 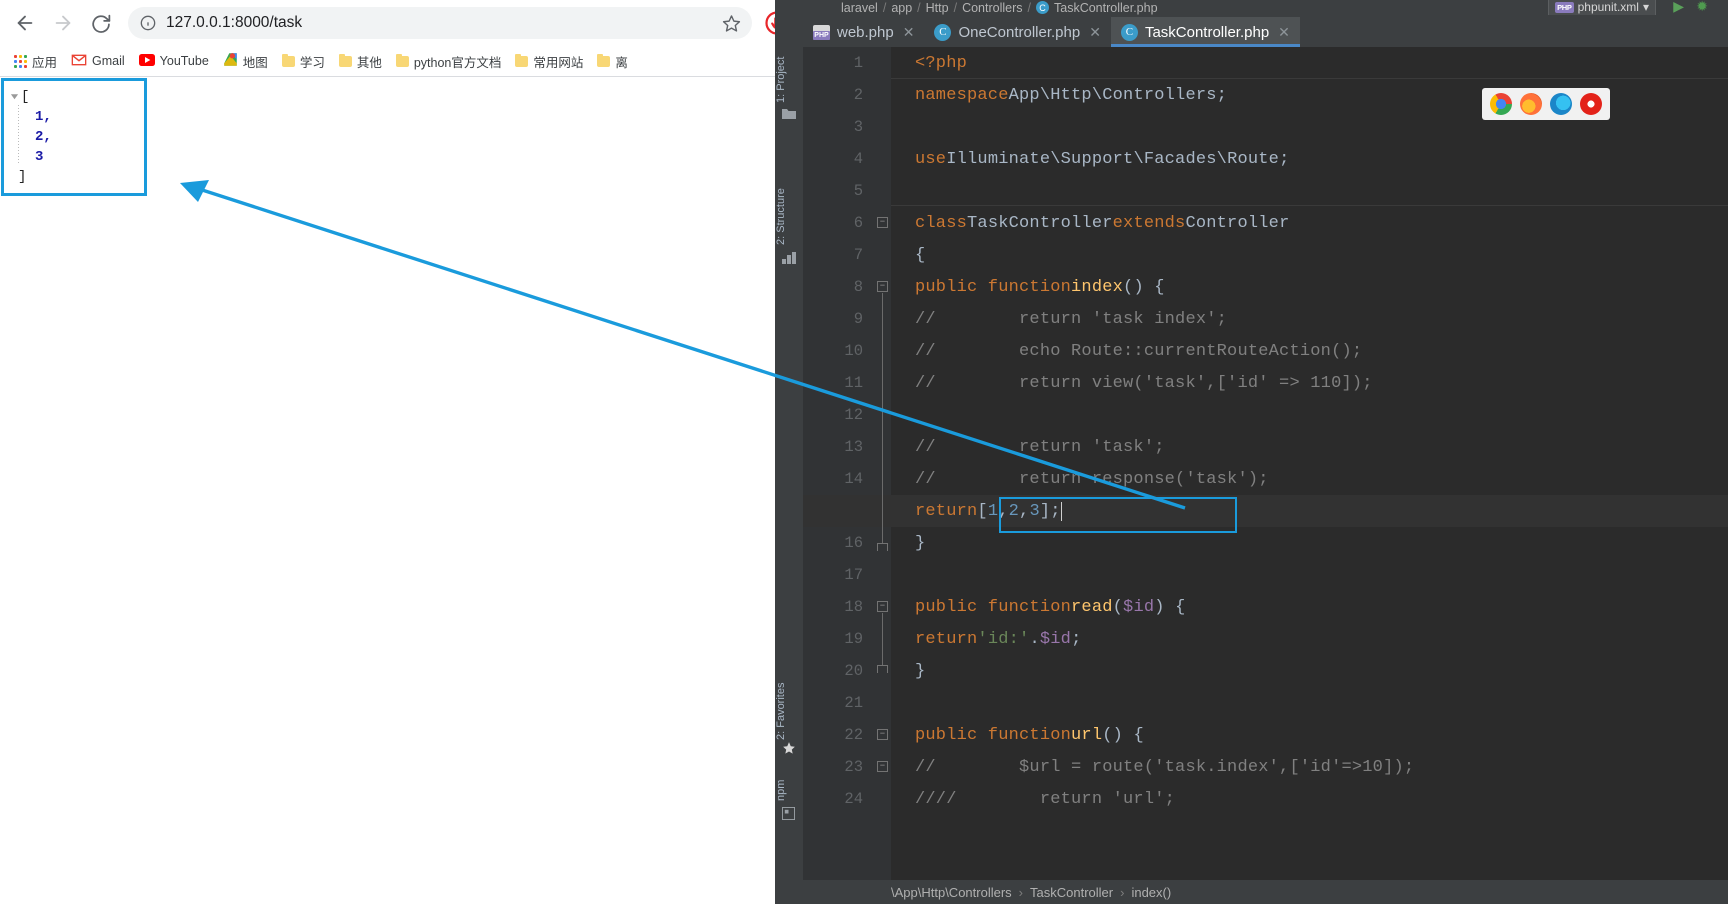 What do you see at coordinates (882, 606) in the screenshot?
I see `fold-toggle-read: −` at bounding box center [882, 606].